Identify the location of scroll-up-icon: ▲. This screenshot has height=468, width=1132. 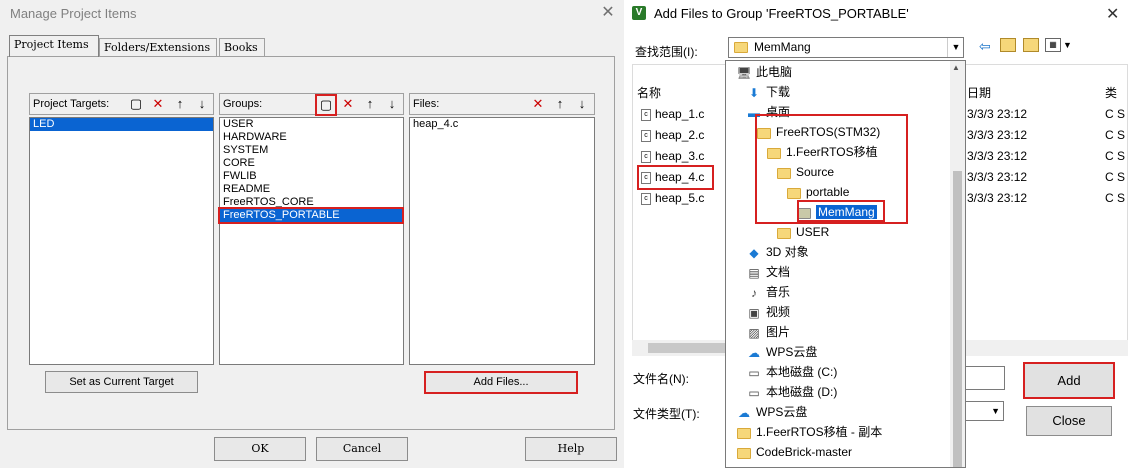
(956, 67).